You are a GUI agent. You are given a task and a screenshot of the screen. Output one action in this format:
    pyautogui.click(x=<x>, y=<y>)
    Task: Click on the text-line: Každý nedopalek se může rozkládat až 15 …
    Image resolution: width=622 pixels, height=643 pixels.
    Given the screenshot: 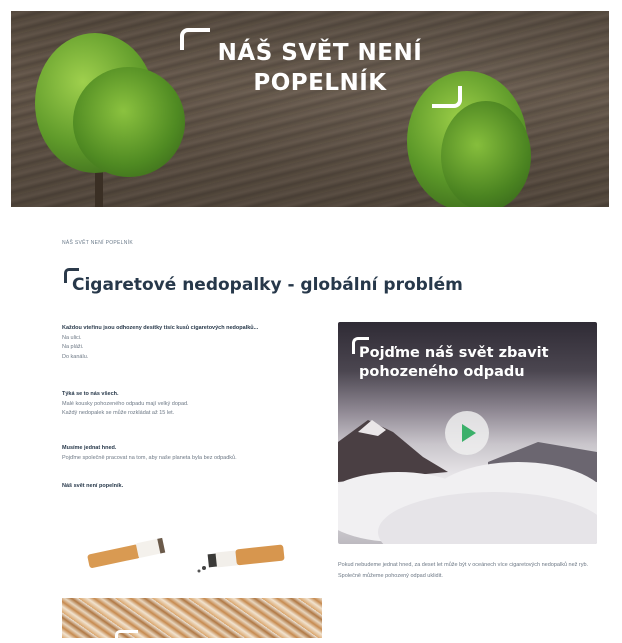 What is the action you would take?
    pyautogui.click(x=118, y=413)
    